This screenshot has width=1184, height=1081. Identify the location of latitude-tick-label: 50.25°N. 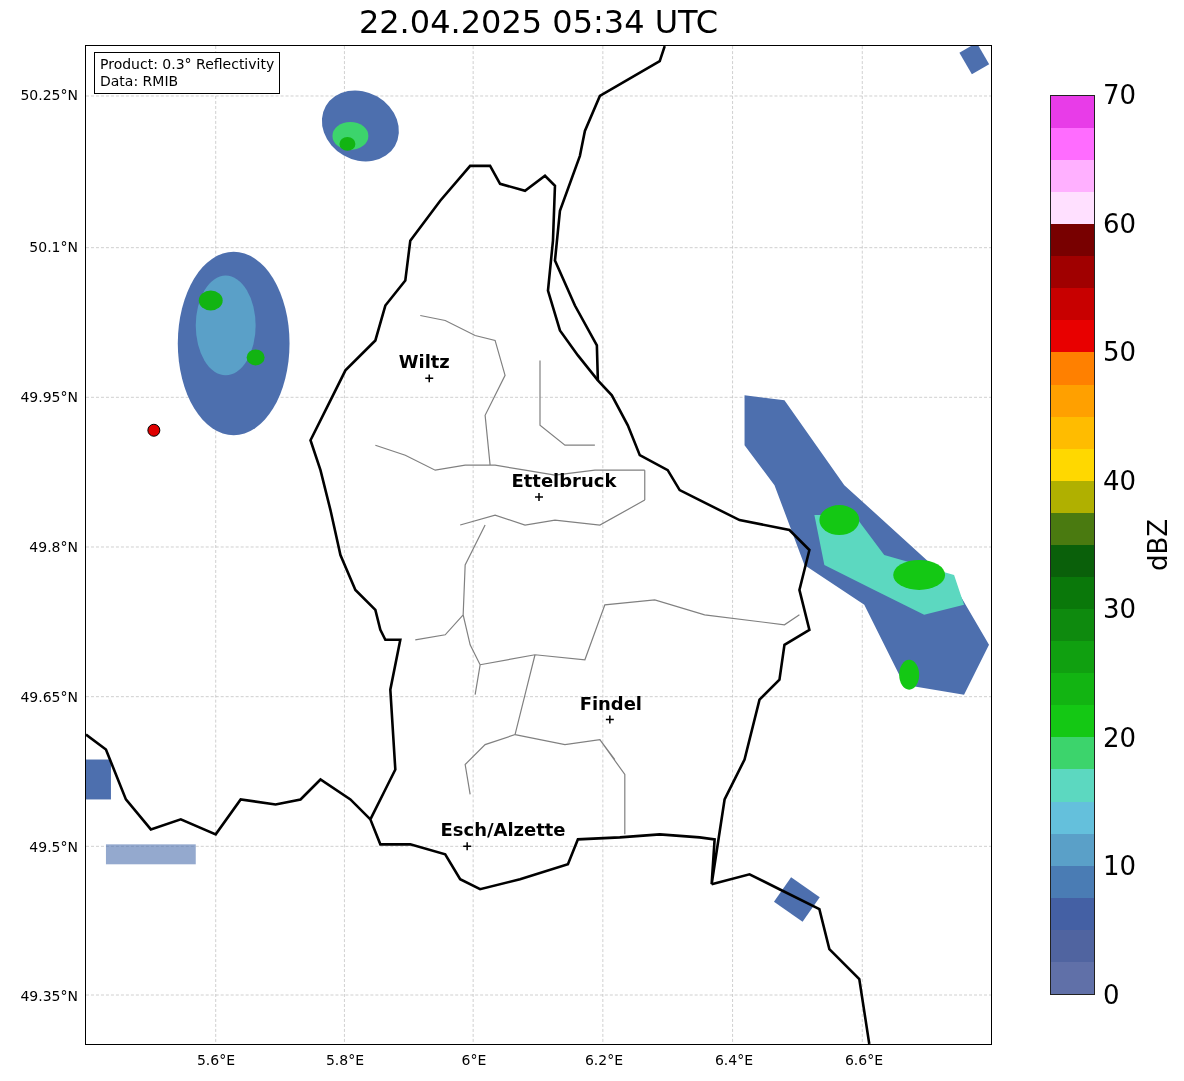
(49, 95).